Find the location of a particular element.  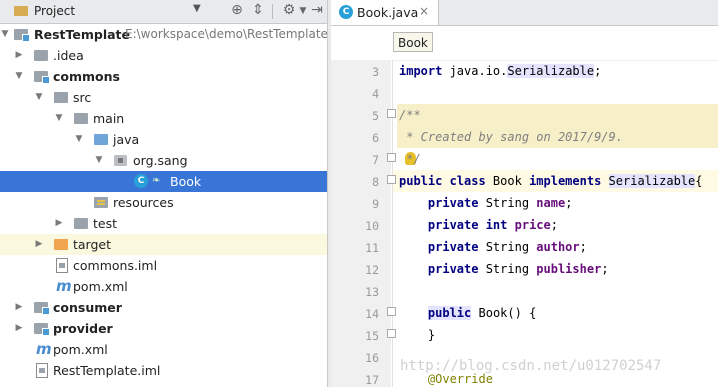

breadcrumb: Book is located at coordinates (413, 42).